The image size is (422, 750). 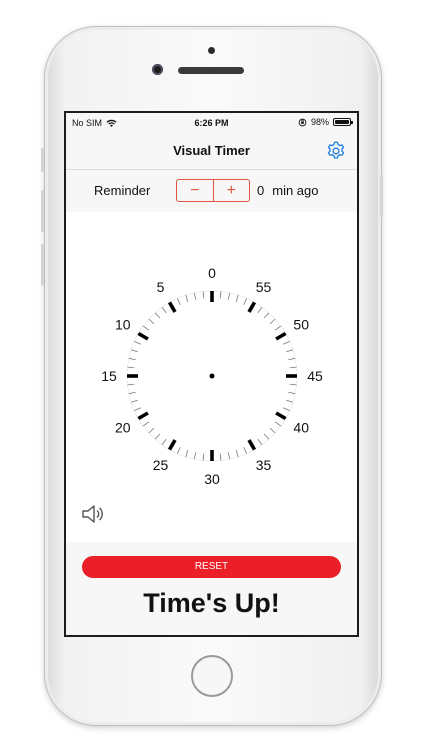 I want to click on page-title: Visual Timer, so click(x=211, y=150).